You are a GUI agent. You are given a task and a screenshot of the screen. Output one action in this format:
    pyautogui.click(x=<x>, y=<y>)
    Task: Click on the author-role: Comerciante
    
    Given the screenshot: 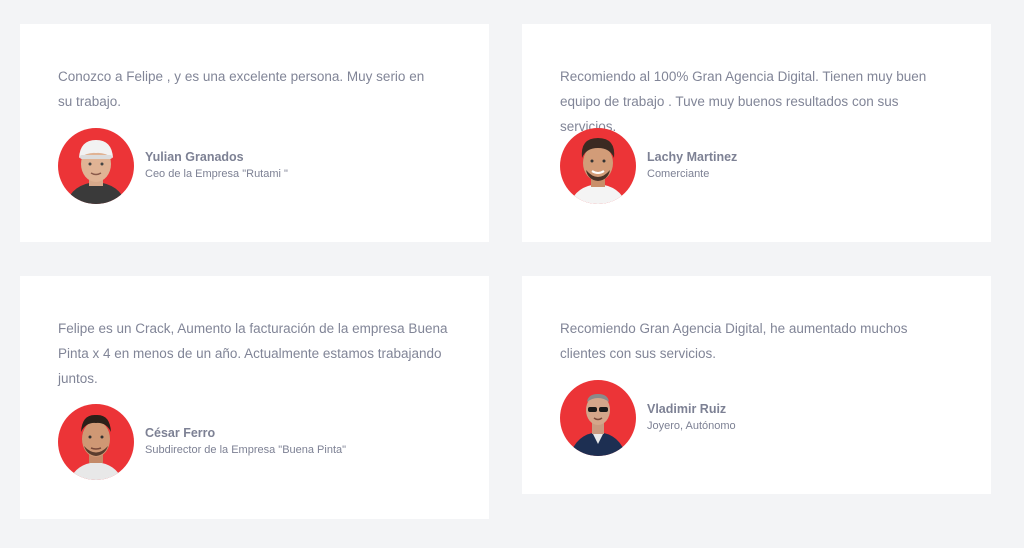 What is the action you would take?
    pyautogui.click(x=678, y=174)
    